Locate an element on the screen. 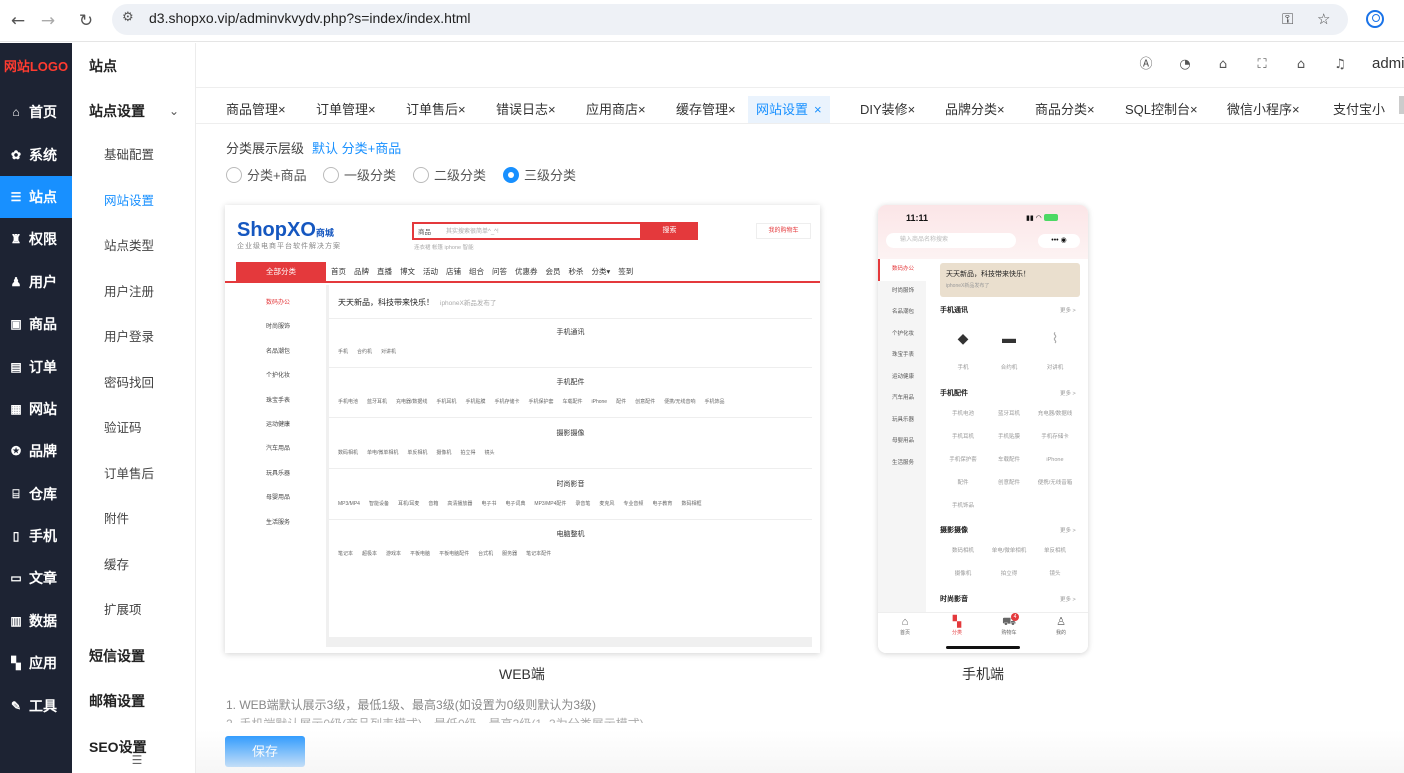  tab-item: SQL控制台× is located at coordinates (1161, 109).